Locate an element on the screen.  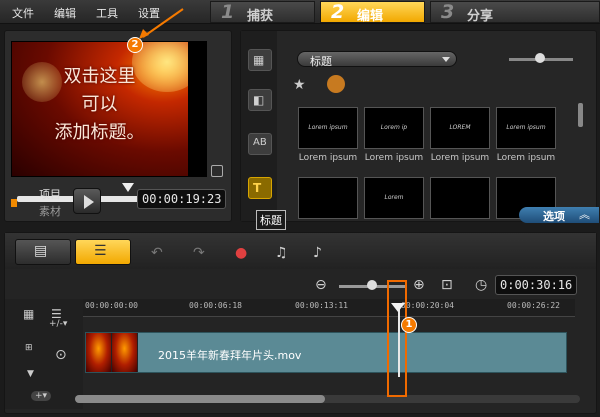
fit-project-icon: ⊡ is located at coordinates (447, 285).